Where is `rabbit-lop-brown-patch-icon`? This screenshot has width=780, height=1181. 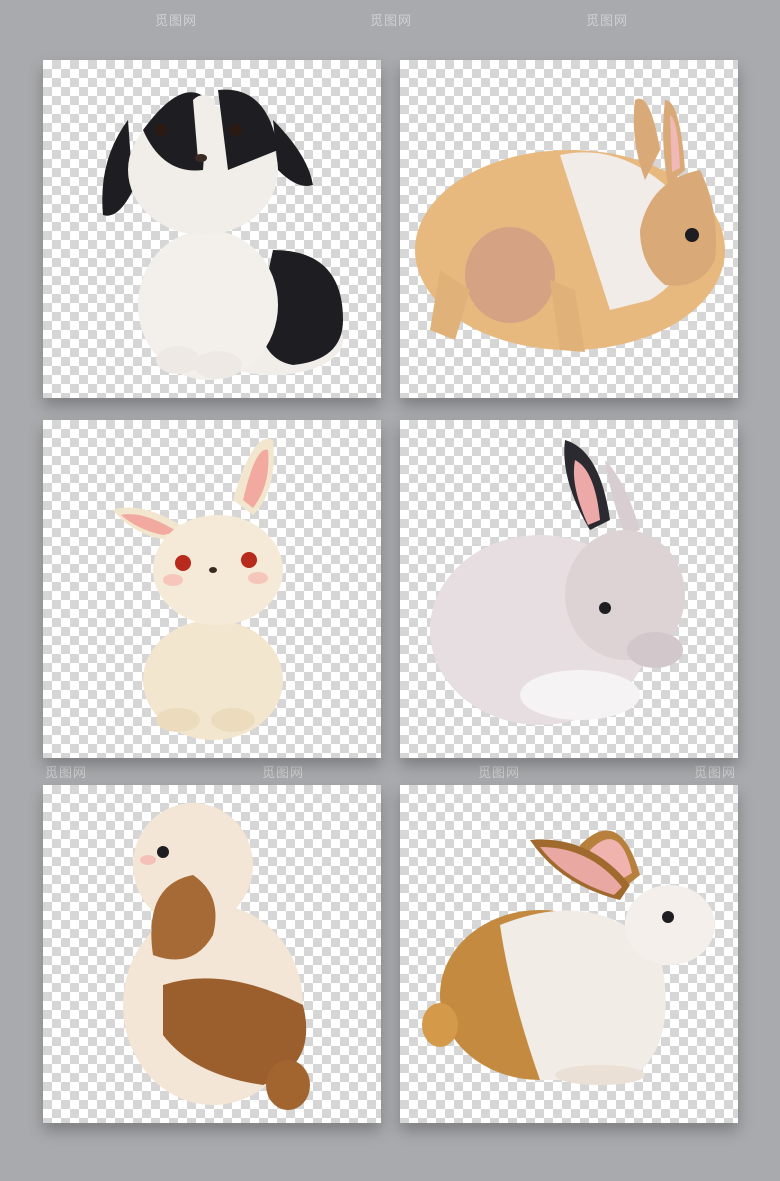 rabbit-lop-brown-patch-icon is located at coordinates (216, 956).